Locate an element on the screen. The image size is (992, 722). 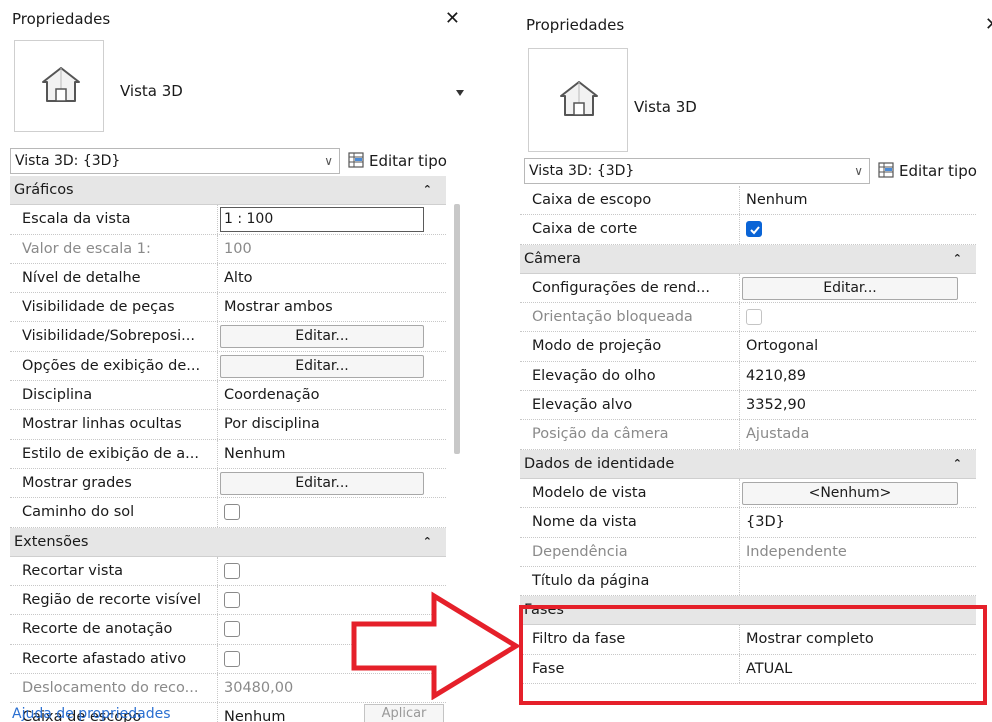
help-link: Ajuda de propriedades is located at coordinates (91, 714).